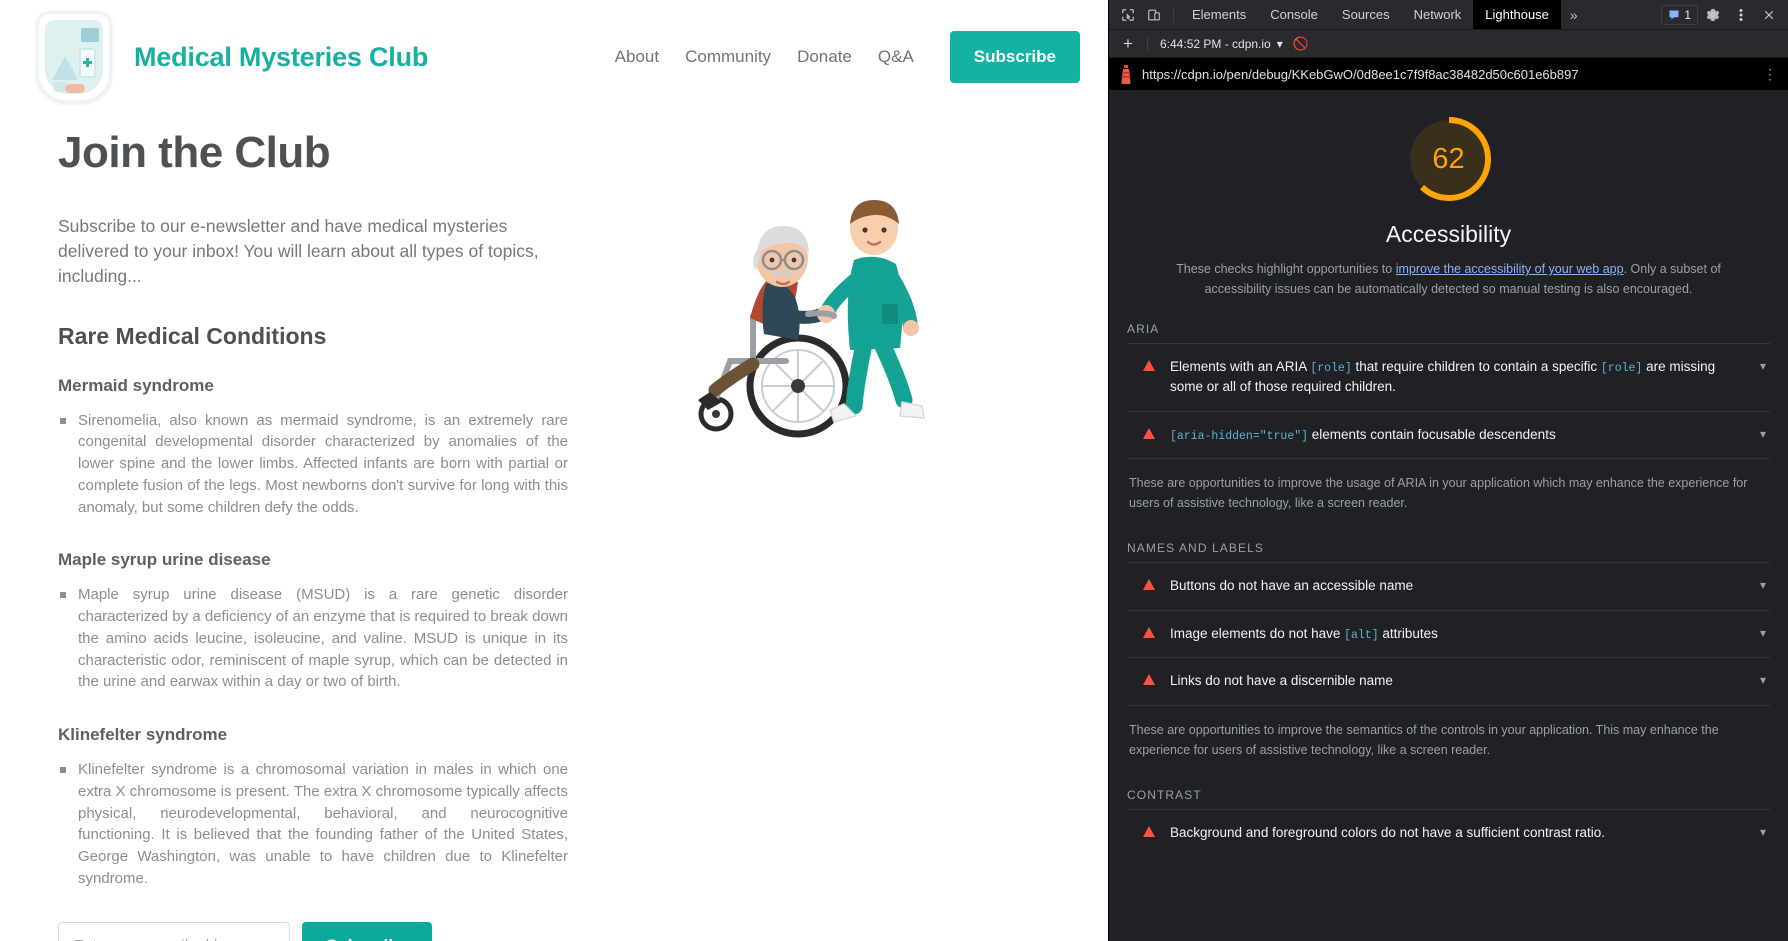 This screenshot has width=1788, height=941. What do you see at coordinates (281, 57) in the screenshot?
I see `site-brand-title: Medical Mysteries Club` at bounding box center [281, 57].